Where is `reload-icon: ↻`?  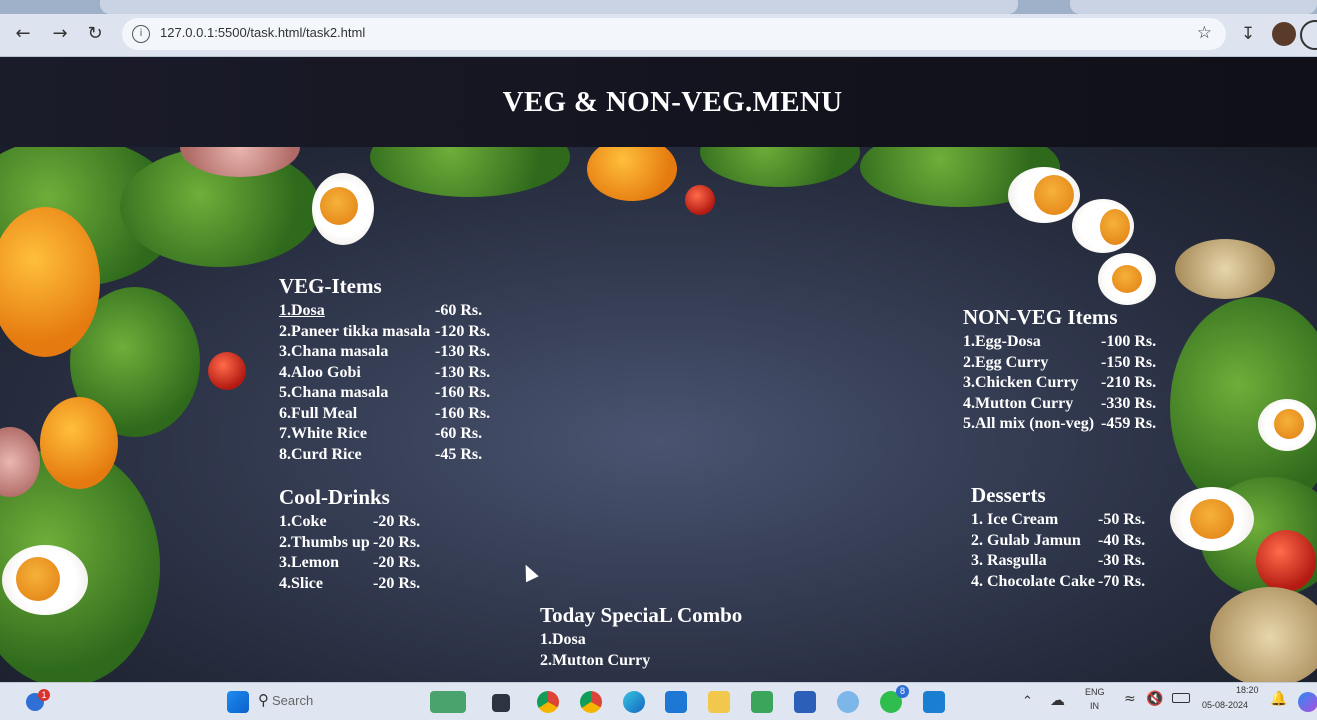
reload-icon: ↻ is located at coordinates (95, 33).